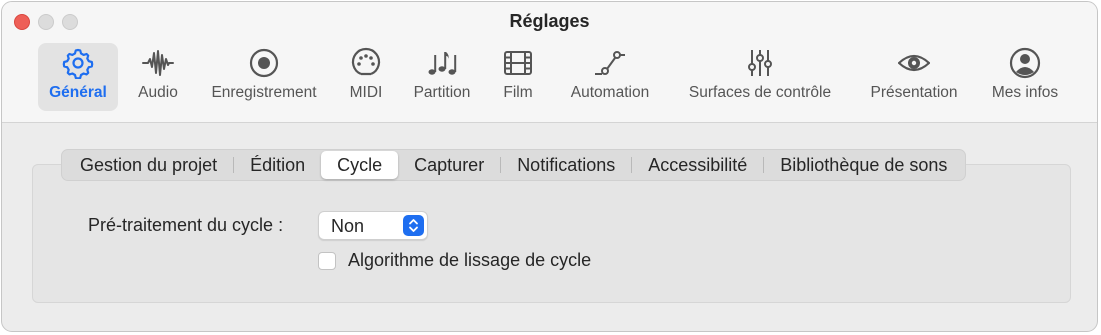 This screenshot has width=1101, height=335. Describe the element at coordinates (760, 63) in the screenshot. I see `faders-icon` at that location.